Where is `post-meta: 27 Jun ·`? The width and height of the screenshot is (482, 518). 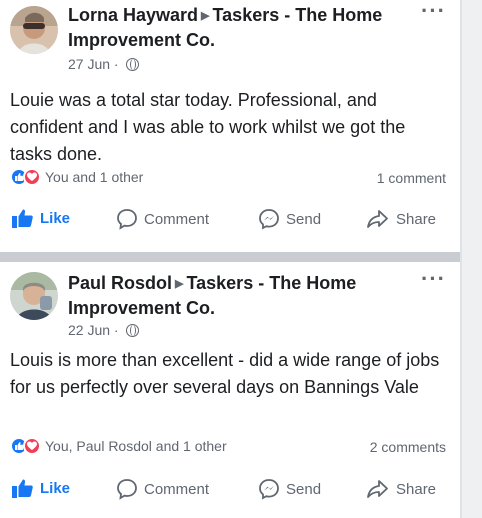 post-meta: 27 Jun · is located at coordinates (103, 64).